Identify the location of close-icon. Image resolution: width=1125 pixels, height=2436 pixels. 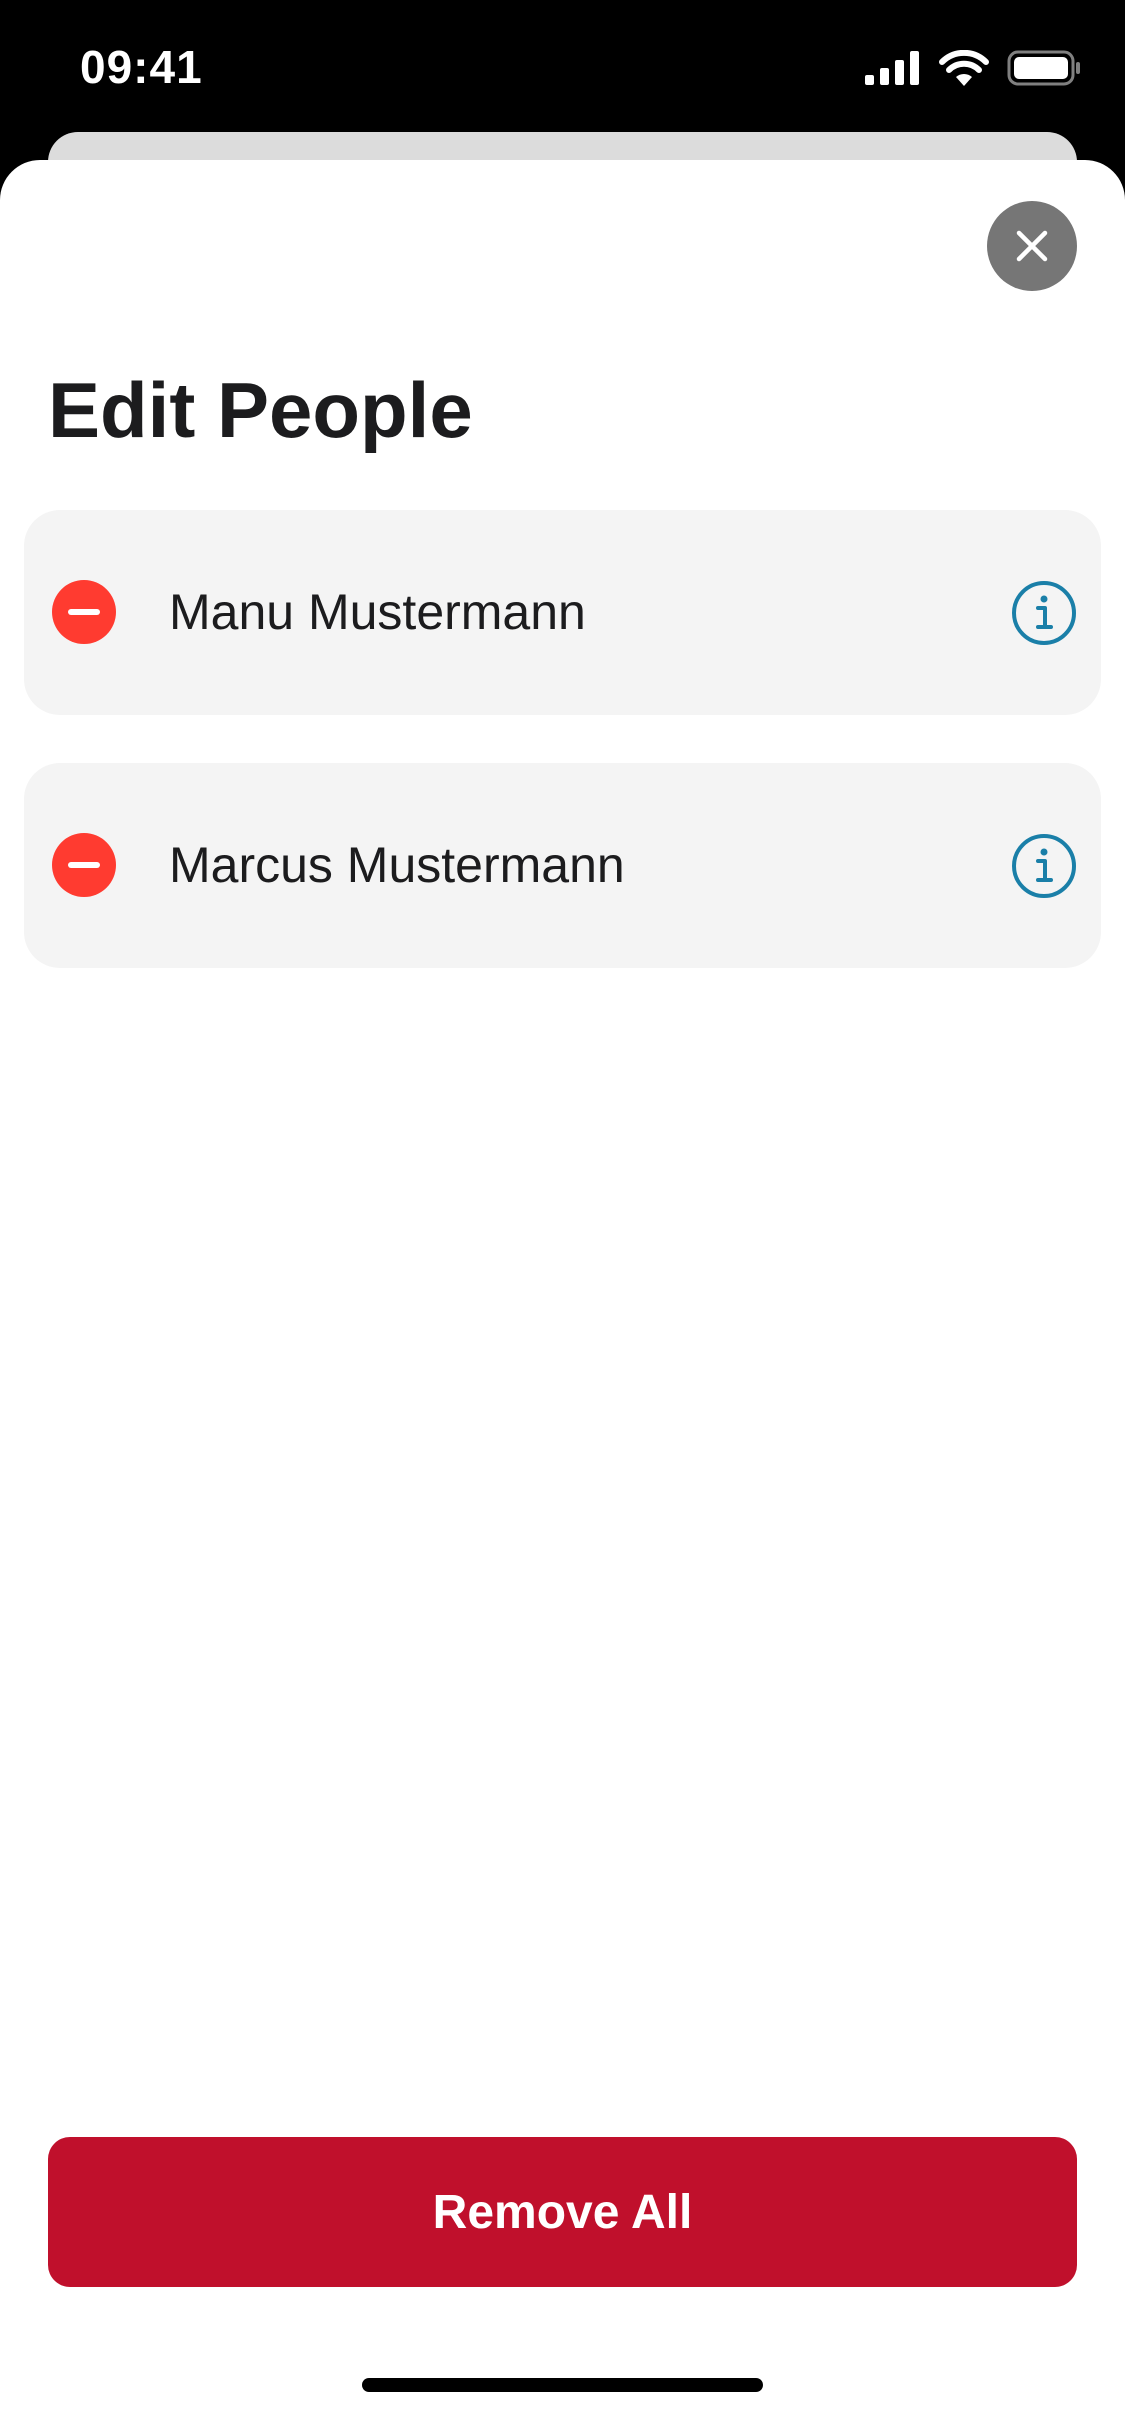
(1032, 246).